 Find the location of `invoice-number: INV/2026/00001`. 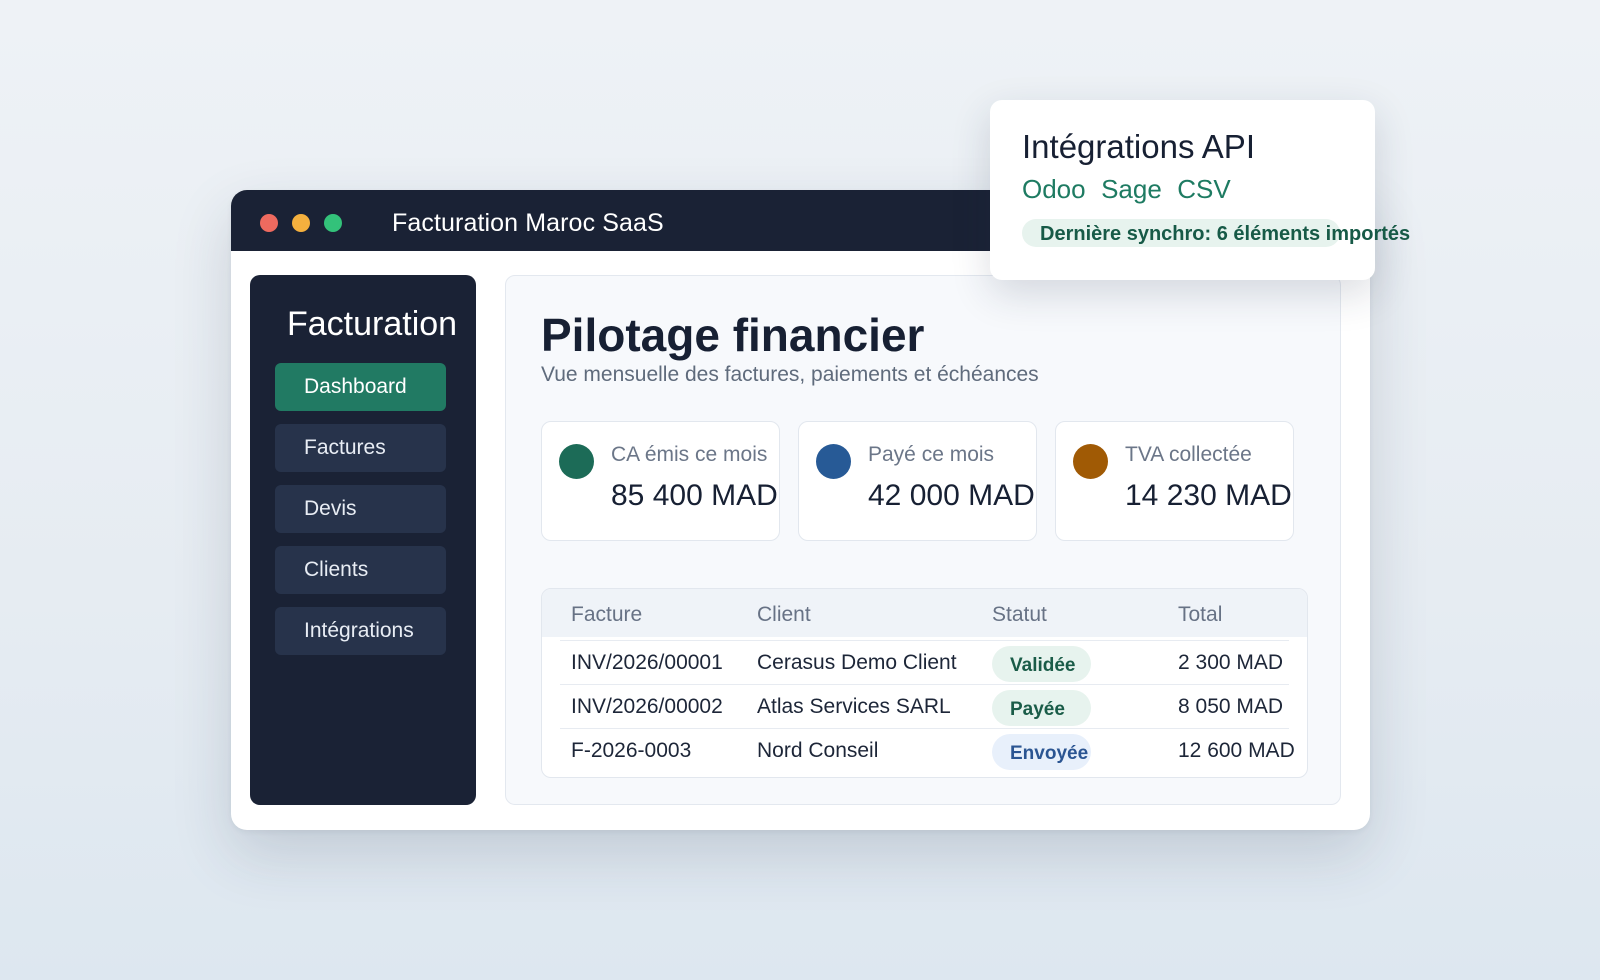

invoice-number: INV/2026/00001 is located at coordinates (647, 662).